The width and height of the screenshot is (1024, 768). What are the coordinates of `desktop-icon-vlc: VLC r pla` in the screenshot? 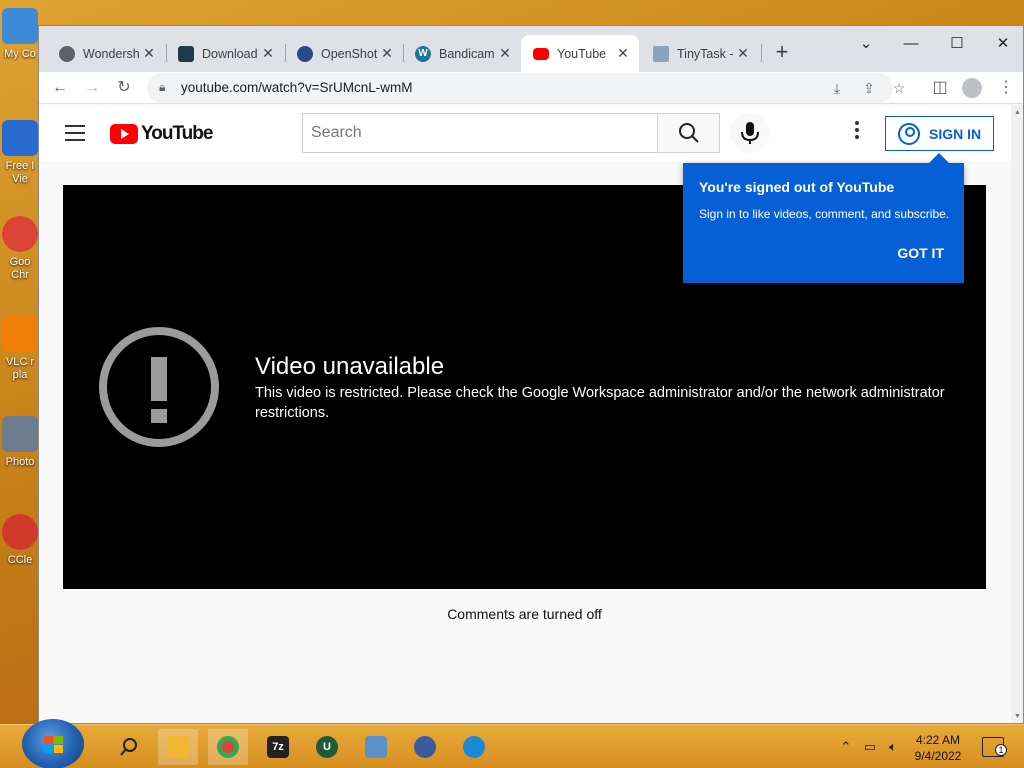 It's located at (20, 349).